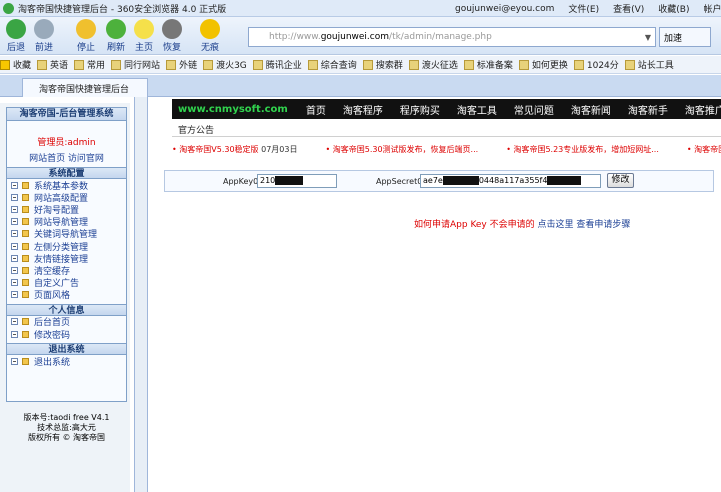 This screenshot has height=492, width=721. I want to click on appkey-label: AppKey0, so click(241, 181).